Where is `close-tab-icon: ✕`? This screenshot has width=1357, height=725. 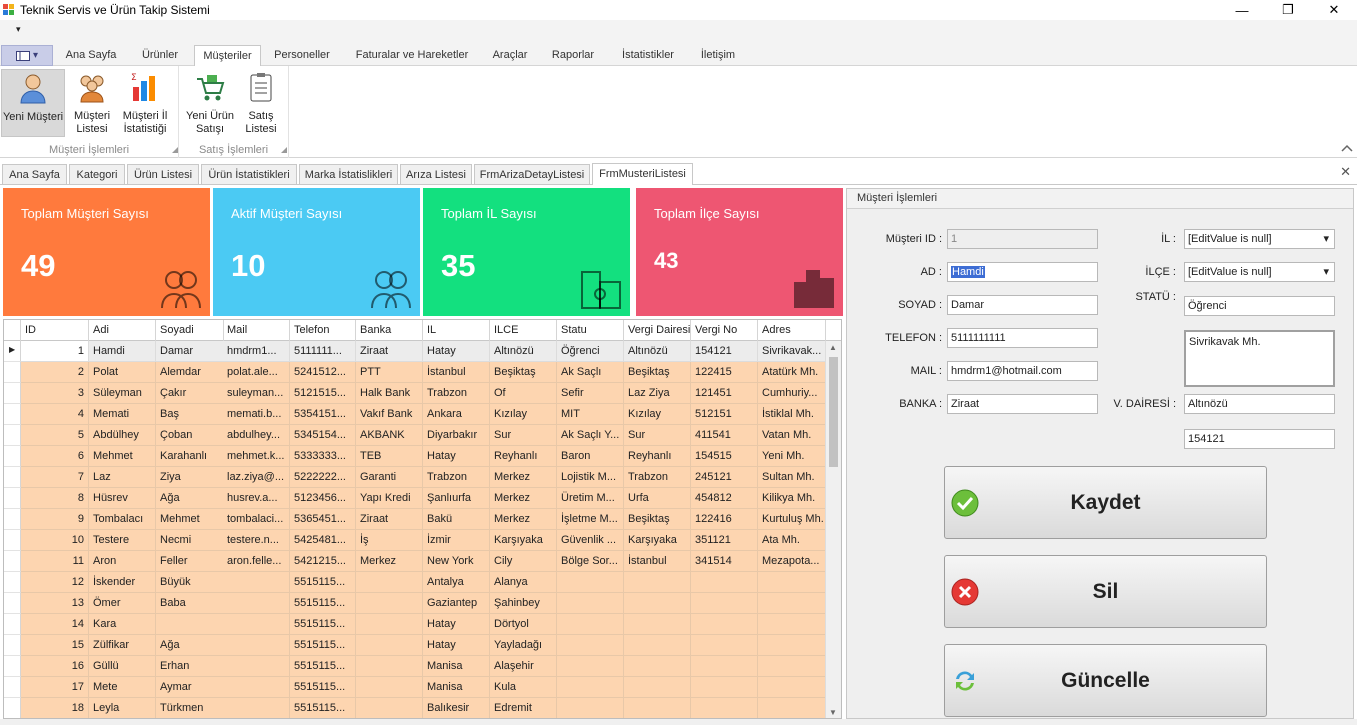 close-tab-icon: ✕ is located at coordinates (1345, 172).